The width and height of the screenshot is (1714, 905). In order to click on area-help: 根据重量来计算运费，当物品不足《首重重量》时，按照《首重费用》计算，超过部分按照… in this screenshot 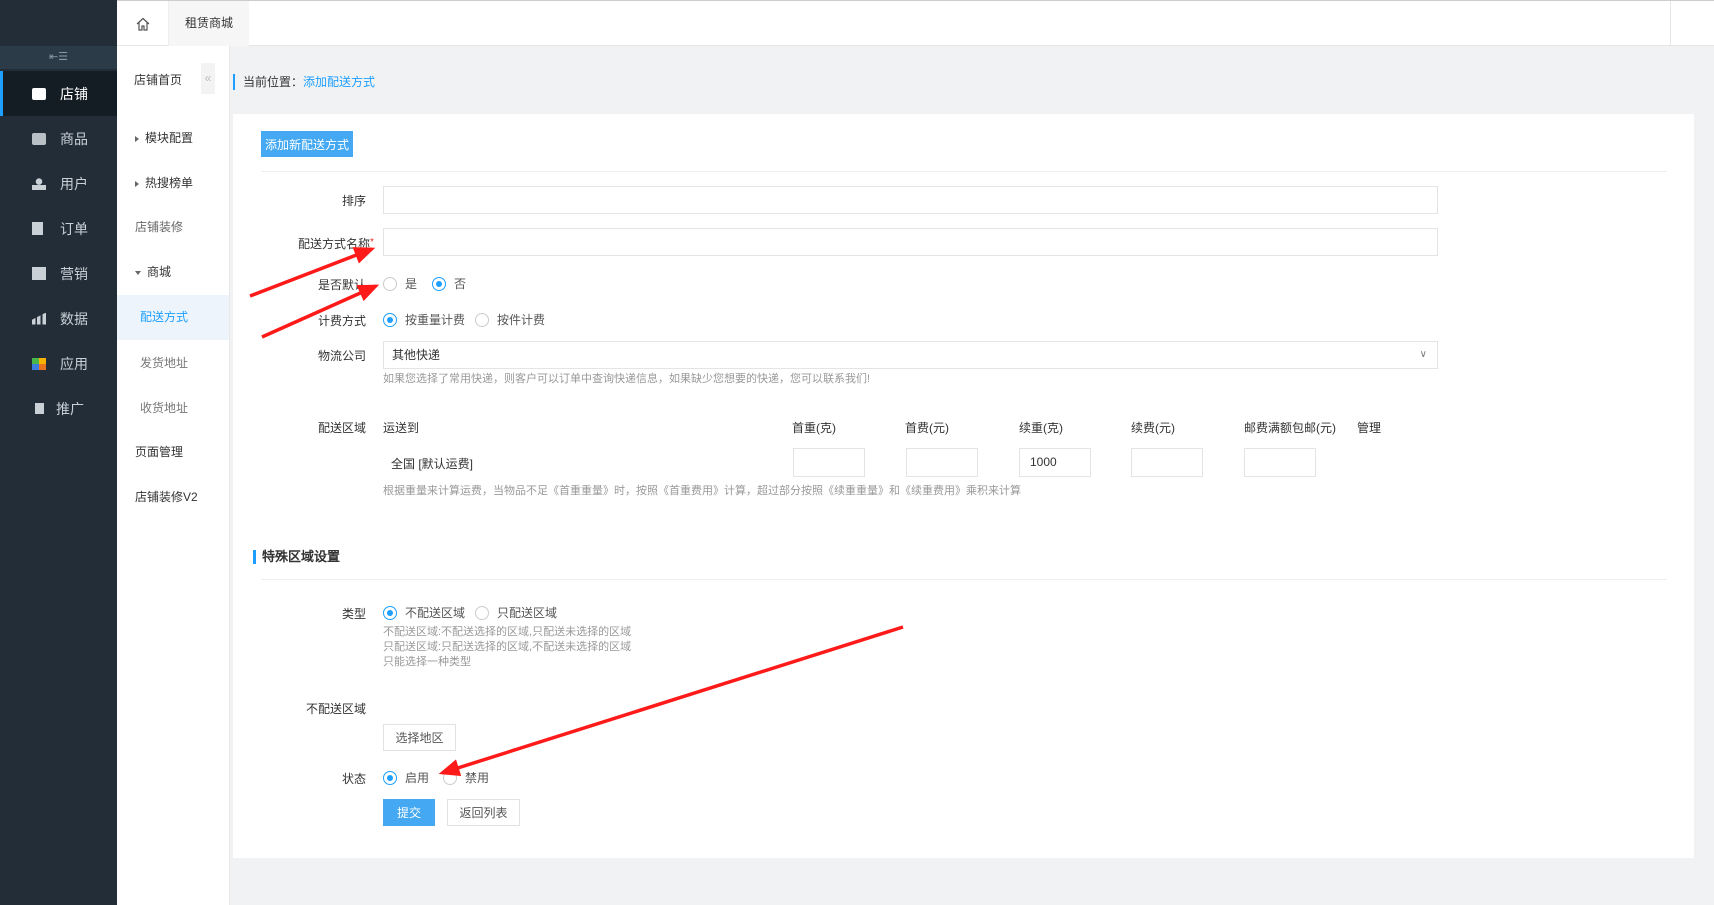, I will do `click(702, 491)`.